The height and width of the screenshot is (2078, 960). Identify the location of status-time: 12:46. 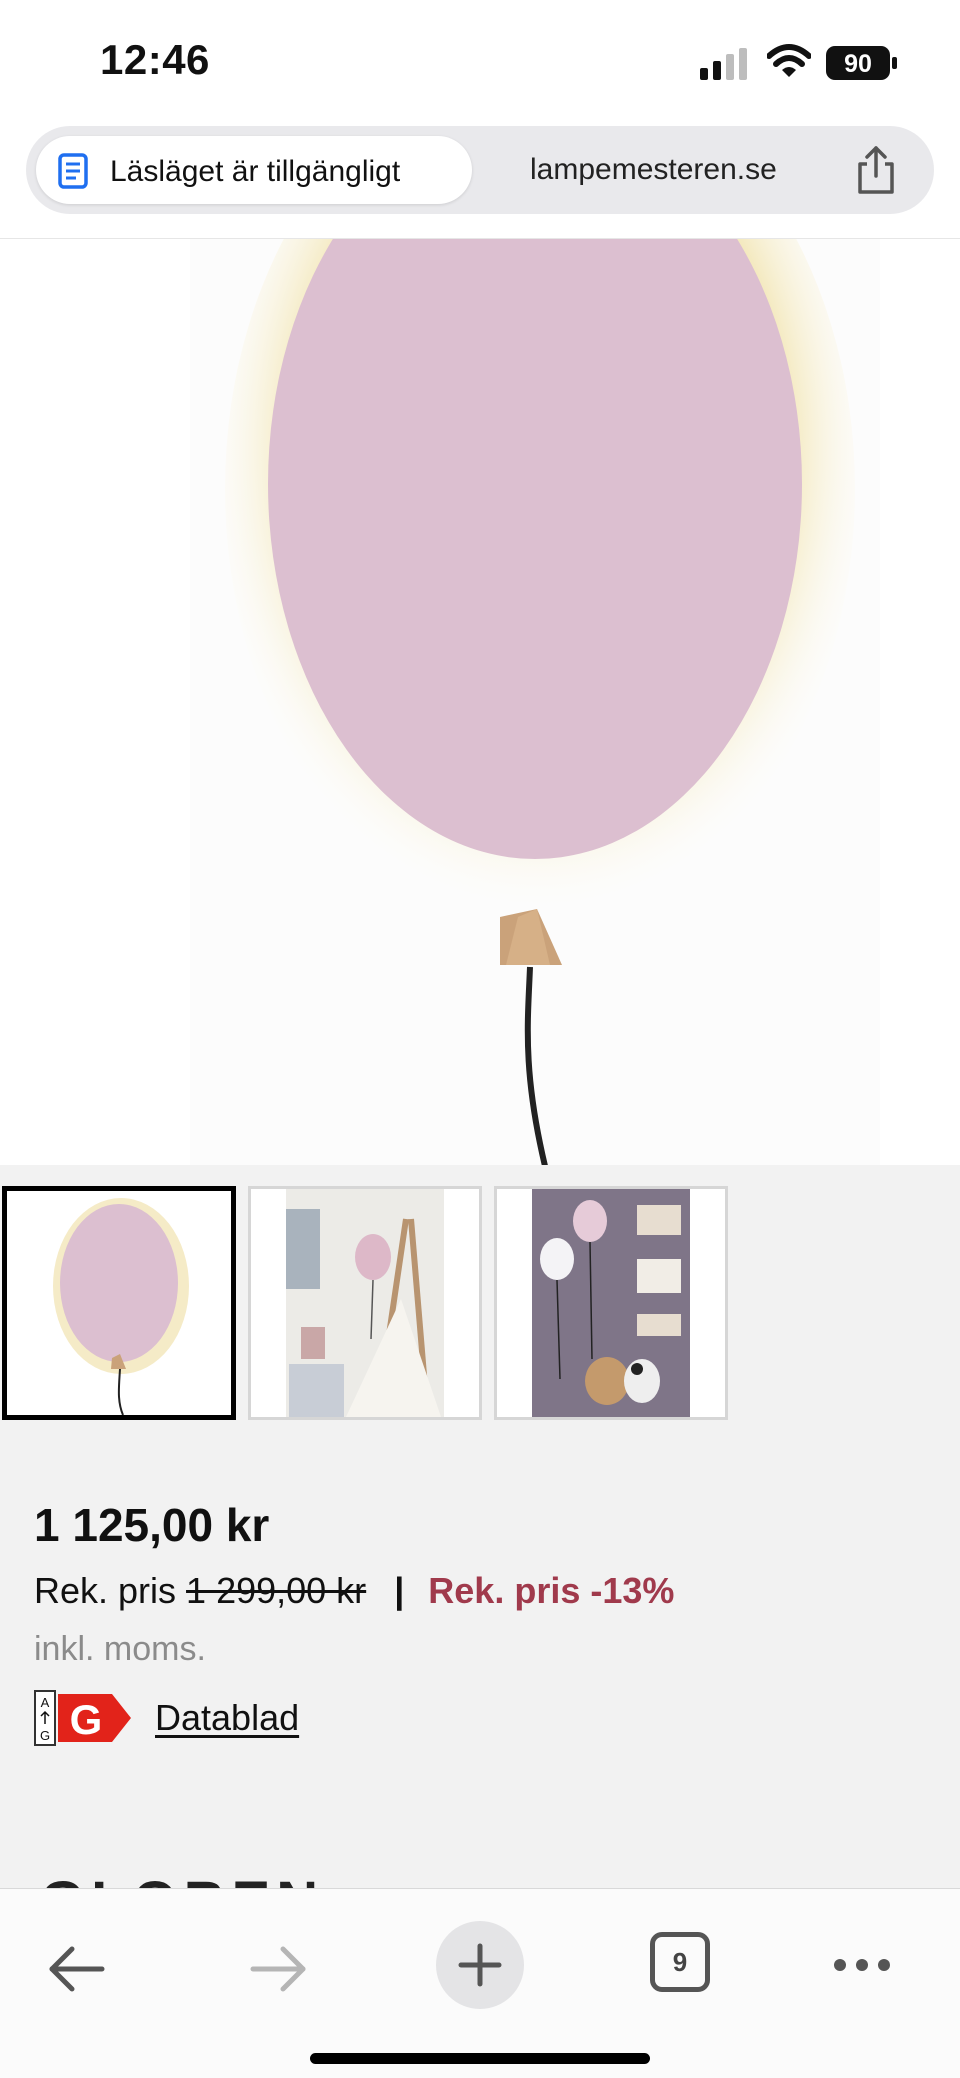
(155, 59).